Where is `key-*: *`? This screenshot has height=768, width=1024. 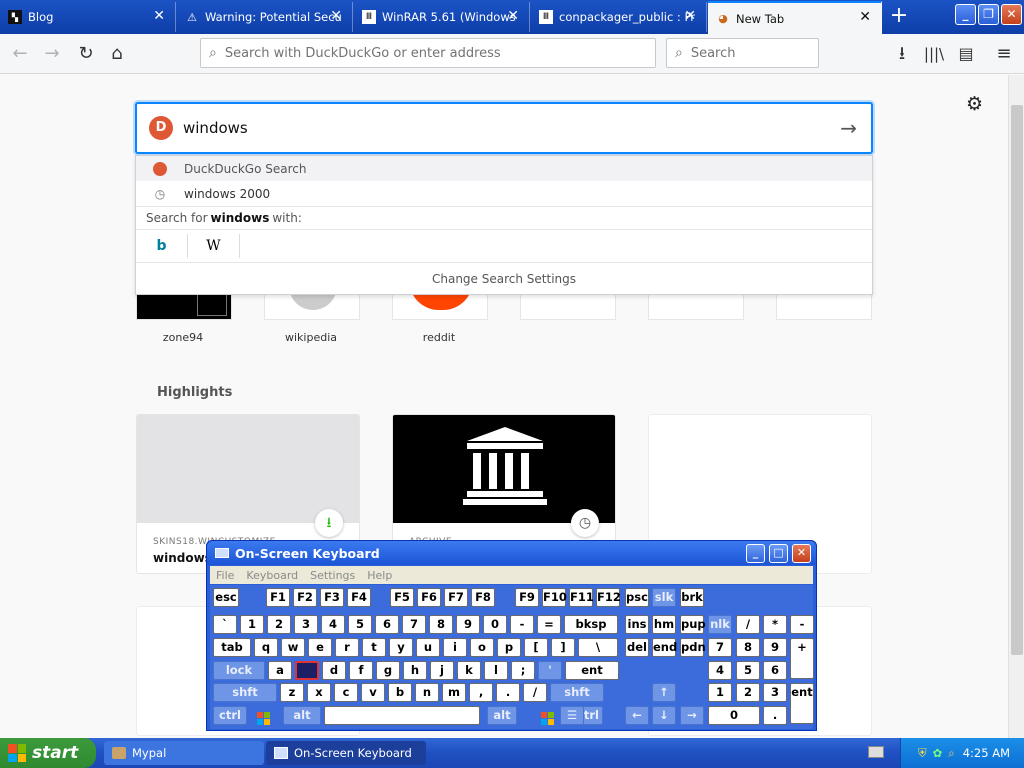 key-*: * is located at coordinates (775, 624).